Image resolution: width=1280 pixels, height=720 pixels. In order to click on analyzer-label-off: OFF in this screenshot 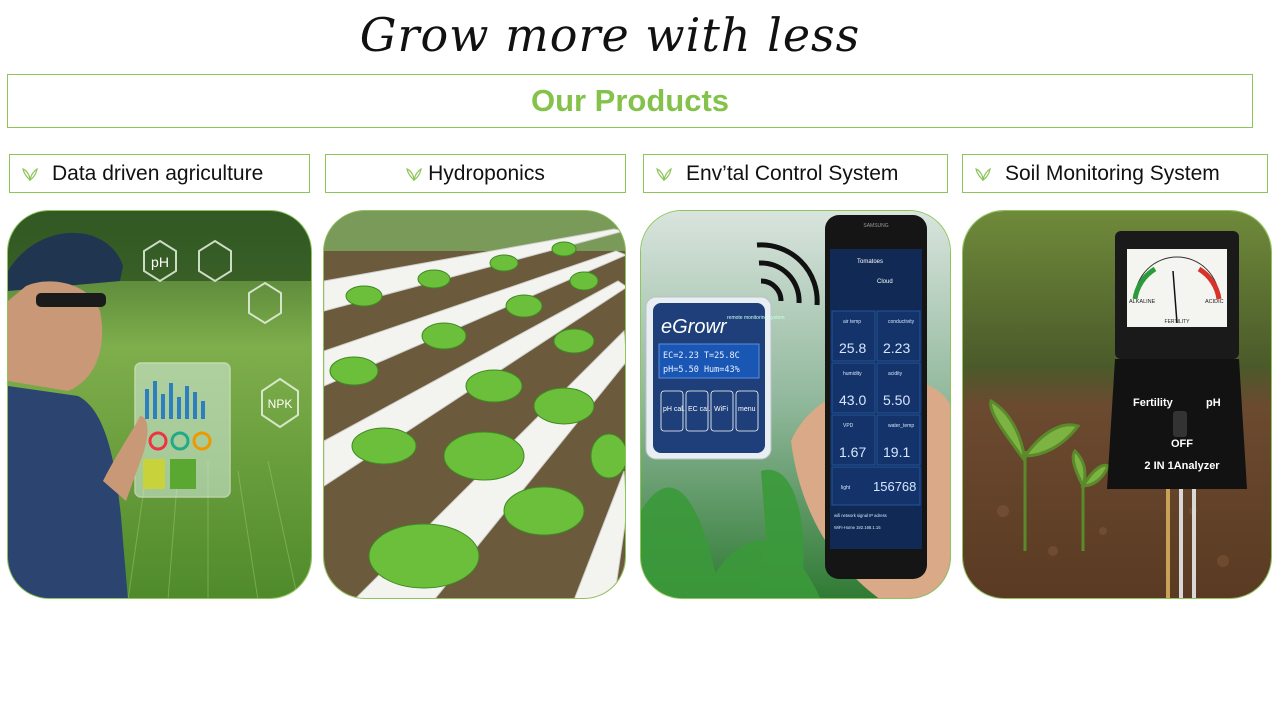, I will do `click(1182, 444)`.